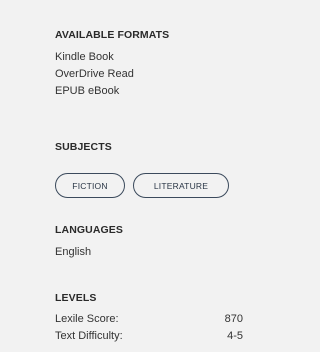 The image size is (320, 352). What do you see at coordinates (84, 57) in the screenshot?
I see `format-item-kindle: Kindle Book` at bounding box center [84, 57].